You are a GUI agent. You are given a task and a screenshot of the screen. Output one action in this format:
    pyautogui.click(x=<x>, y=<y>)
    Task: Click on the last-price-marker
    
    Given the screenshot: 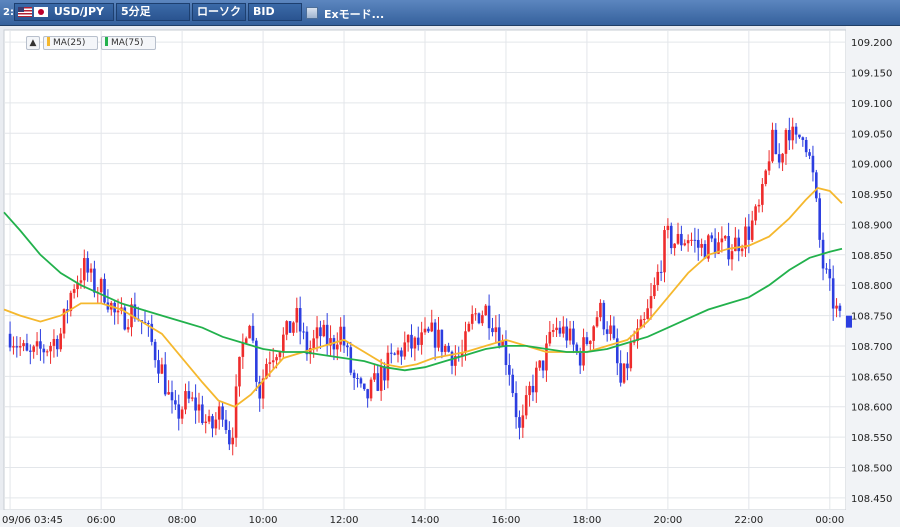 What is the action you would take?
    pyautogui.click(x=849, y=321)
    